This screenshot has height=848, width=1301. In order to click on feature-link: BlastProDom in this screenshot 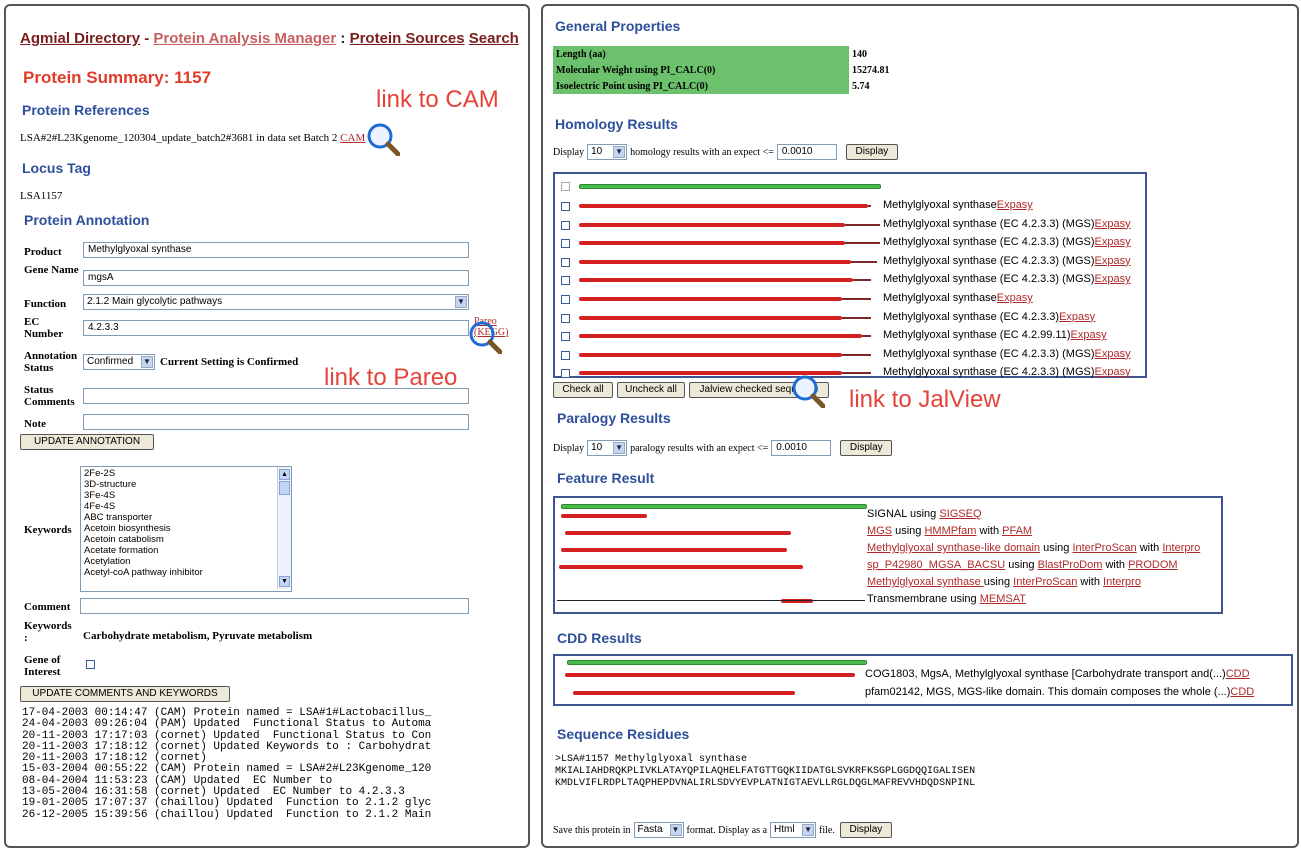, I will do `click(1070, 565)`.